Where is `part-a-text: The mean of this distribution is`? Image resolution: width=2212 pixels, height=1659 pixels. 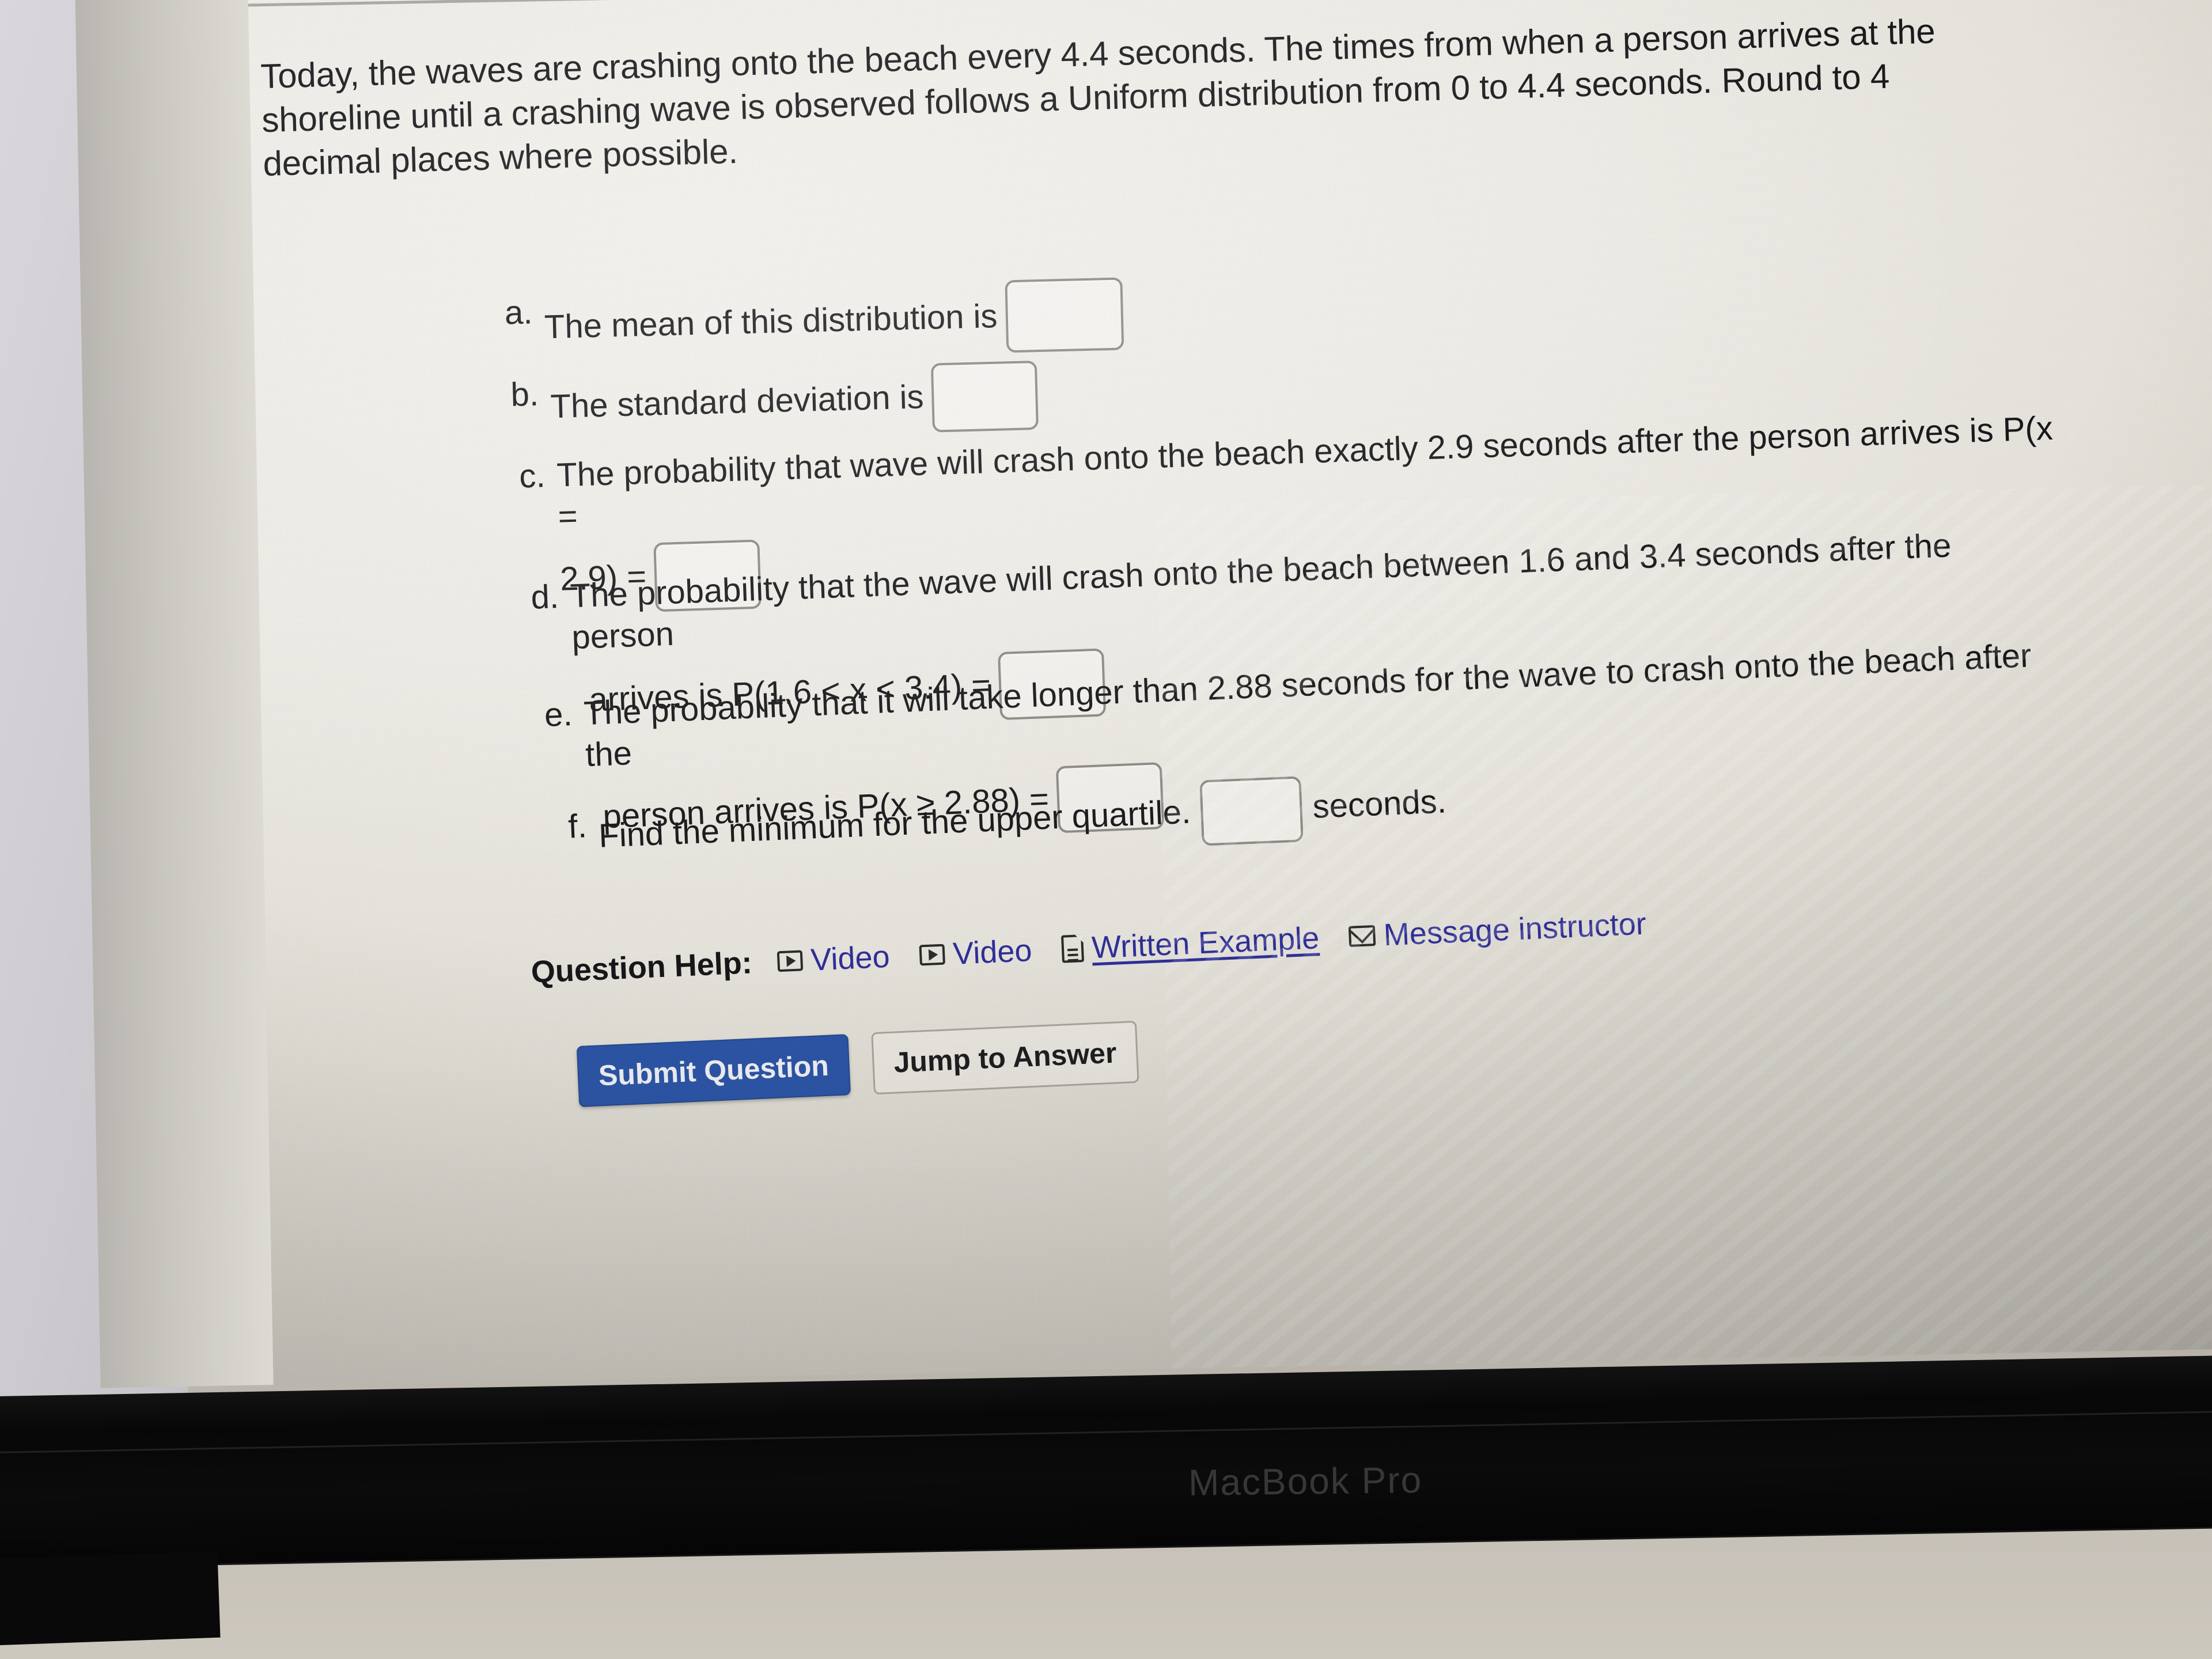
part-a-text: The mean of this distribution is is located at coordinates (834, 322).